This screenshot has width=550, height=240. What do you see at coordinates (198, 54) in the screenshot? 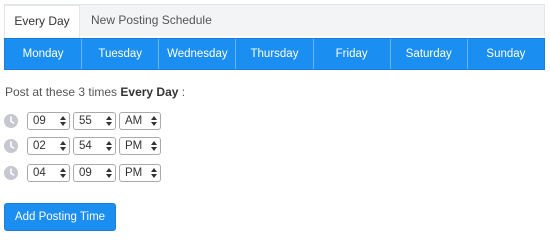
I see `day-wednesday: Wednesday` at bounding box center [198, 54].